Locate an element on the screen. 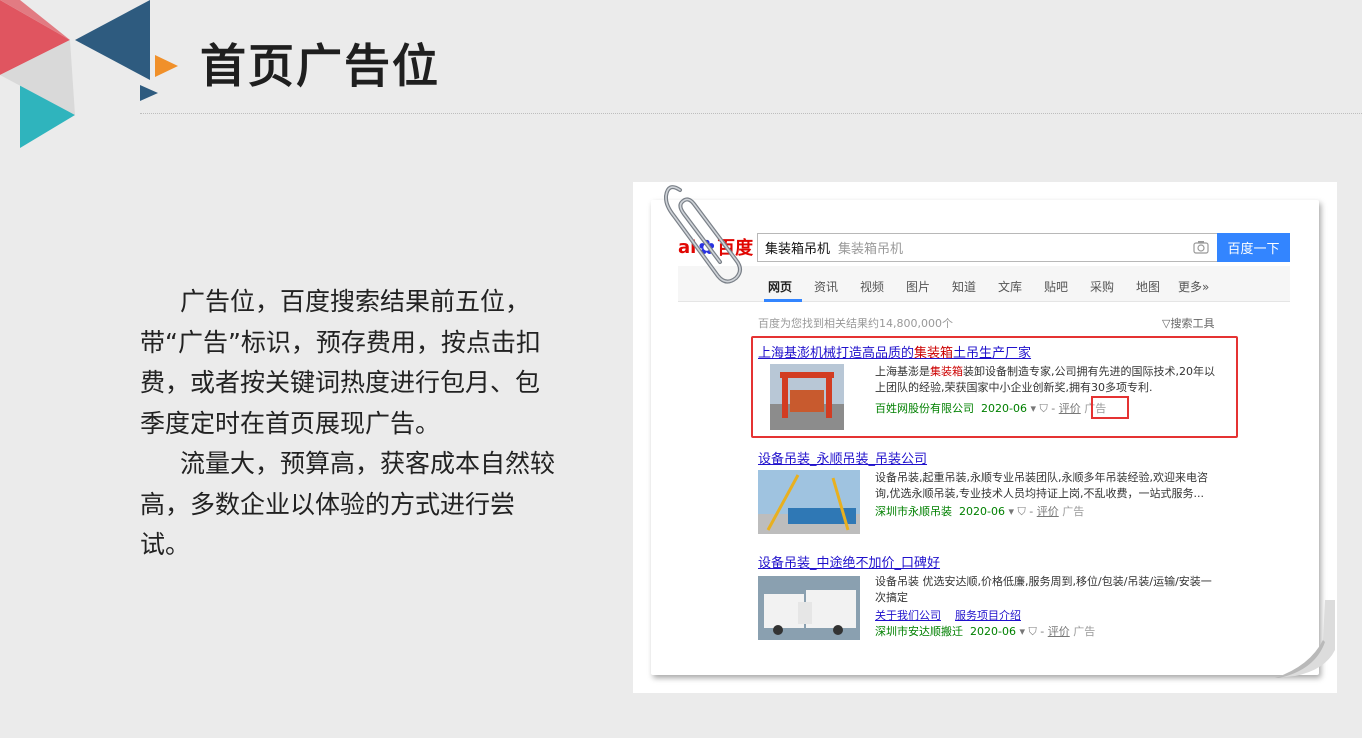 This screenshot has width=1362, height=738. tab-tieba: 贴吧 is located at coordinates (1056, 286).